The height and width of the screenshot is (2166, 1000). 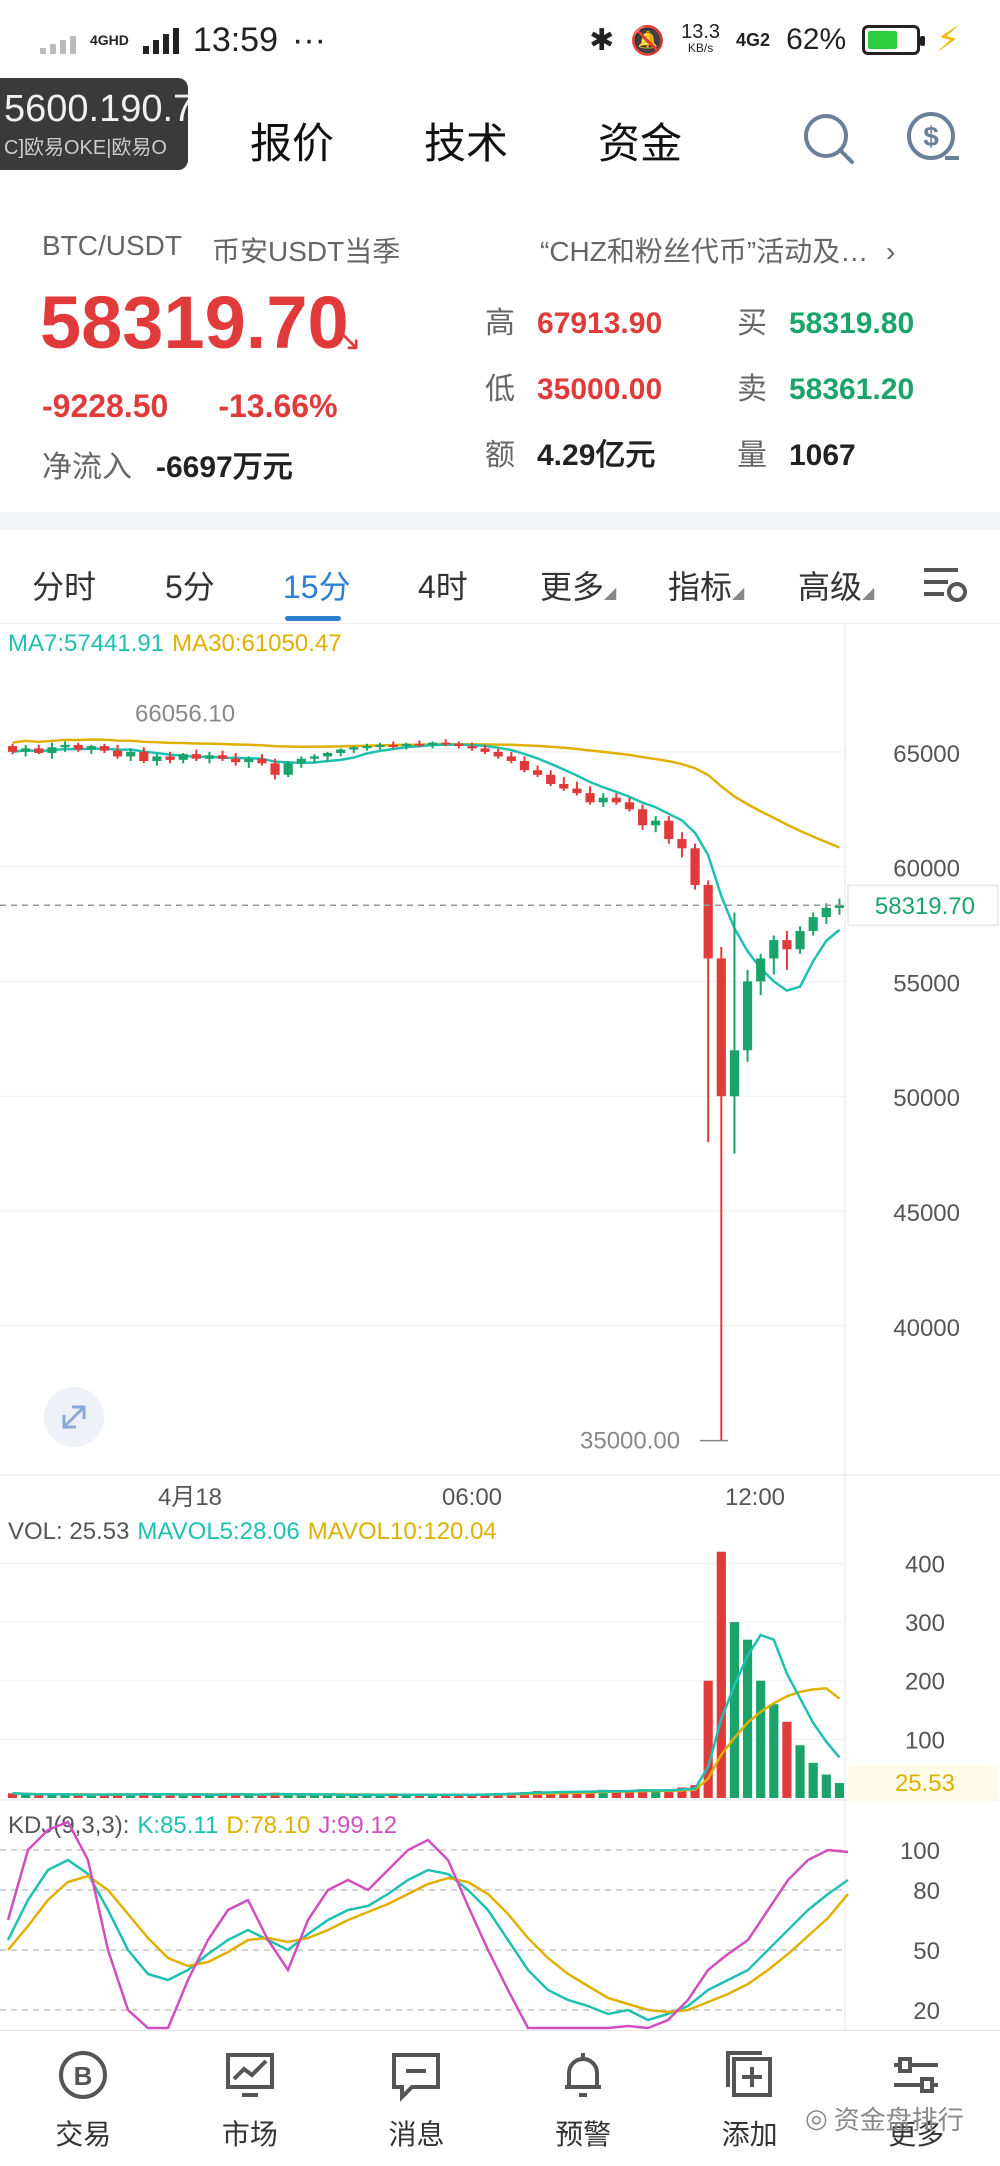 What do you see at coordinates (748, 2074) in the screenshot?
I see `add-watchlist-icon` at bounding box center [748, 2074].